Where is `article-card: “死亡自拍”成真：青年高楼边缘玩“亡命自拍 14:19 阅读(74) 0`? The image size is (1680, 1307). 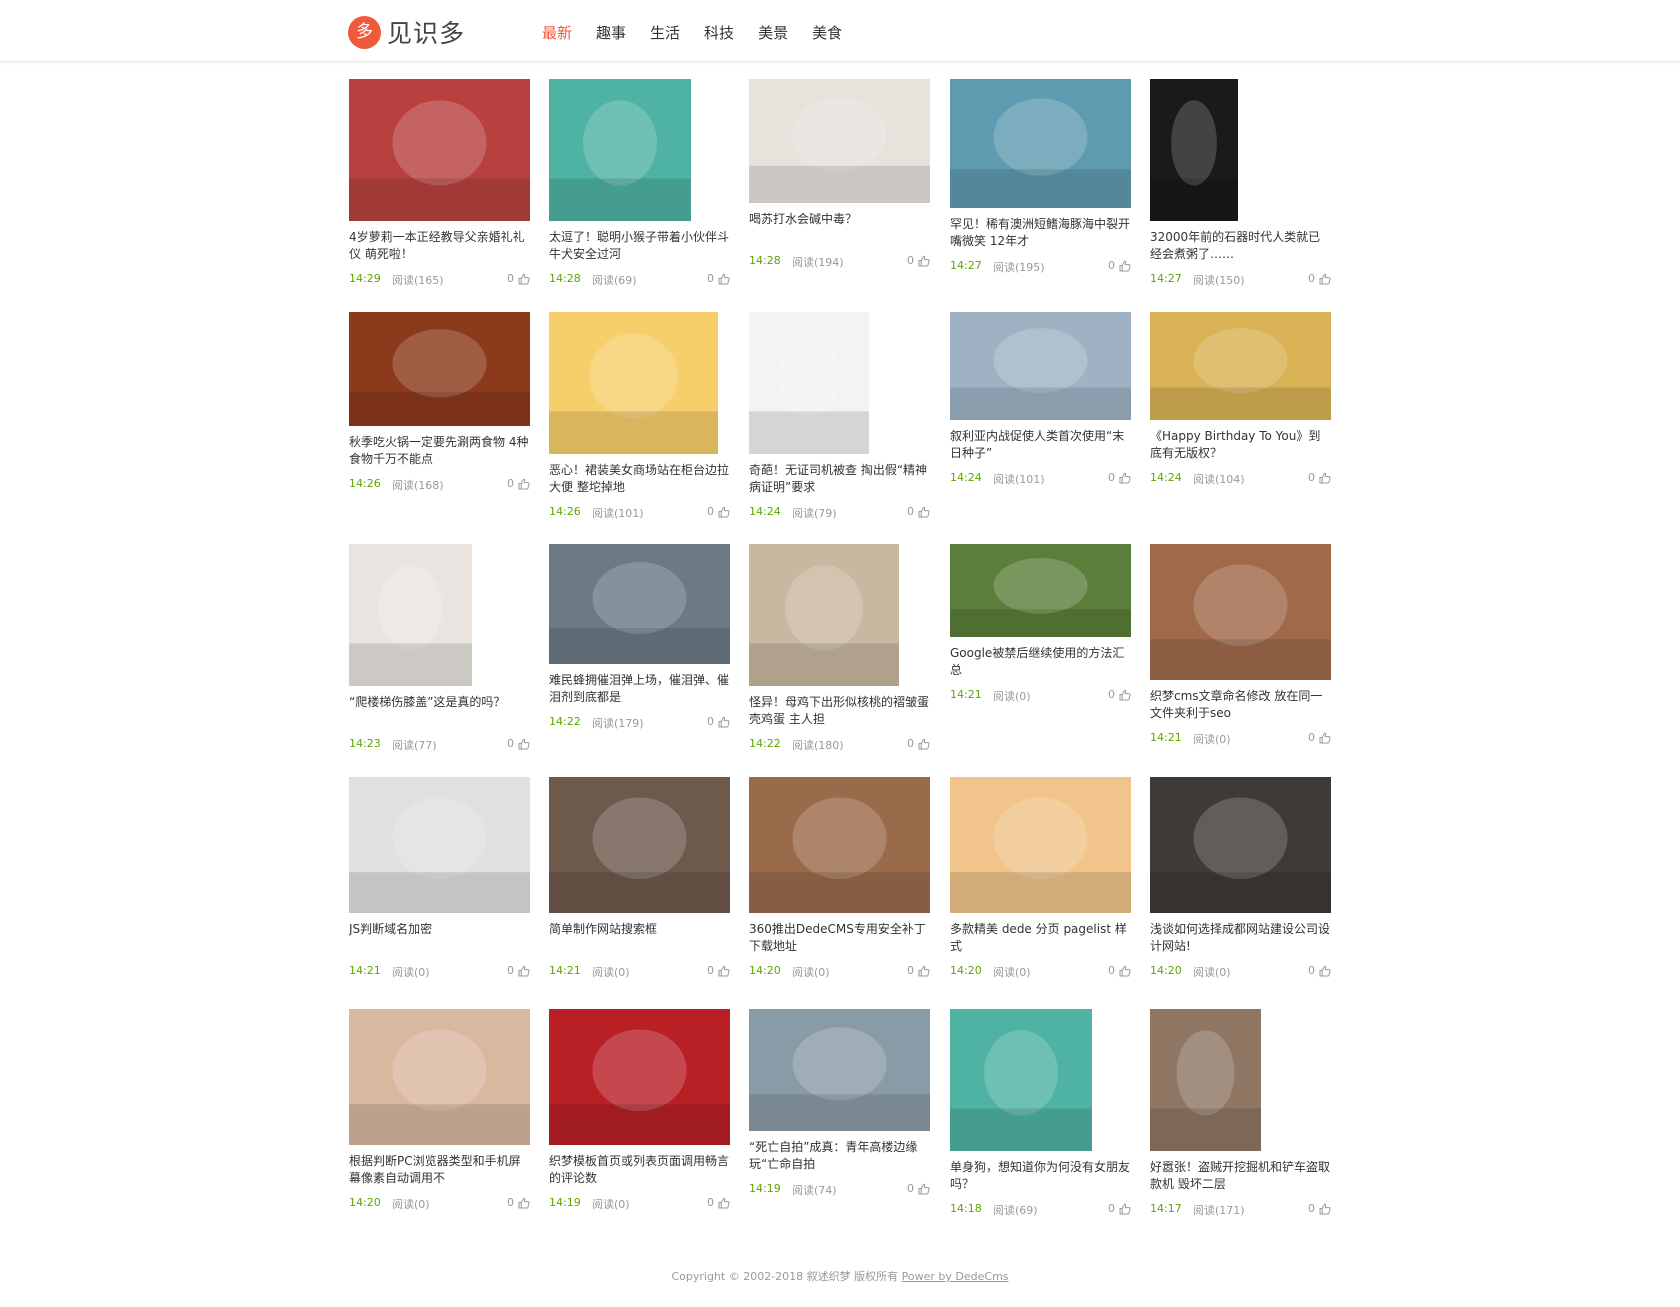 article-card: “死亡自拍”成真：青年高楼边缘玩“亡命自拍 14:19 阅读(74) 0 is located at coordinates (839, 1103).